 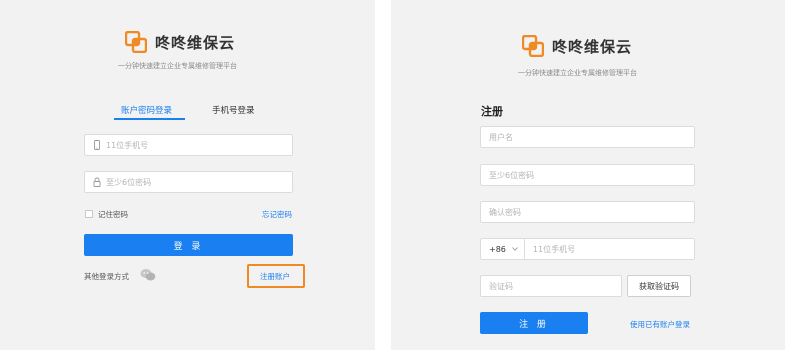 What do you see at coordinates (188, 245) in the screenshot?
I see `login-button: 登 录` at bounding box center [188, 245].